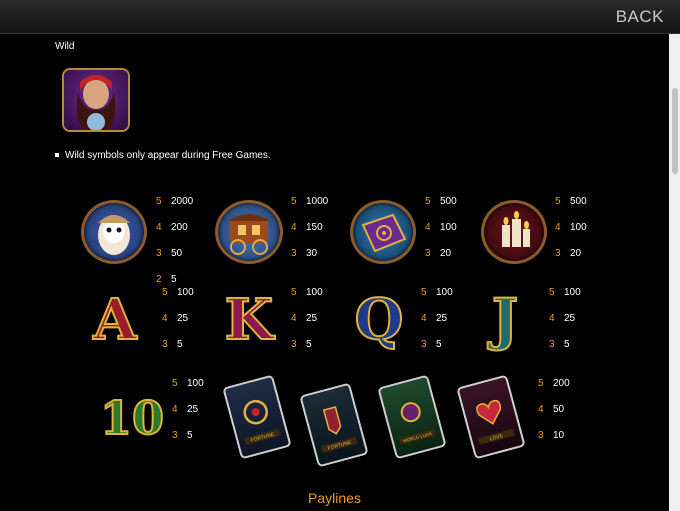 Image resolution: width=680 pixels, height=511 pixels. Describe the element at coordinates (249, 320) in the screenshot. I see `king-symbol-icon: K` at that location.